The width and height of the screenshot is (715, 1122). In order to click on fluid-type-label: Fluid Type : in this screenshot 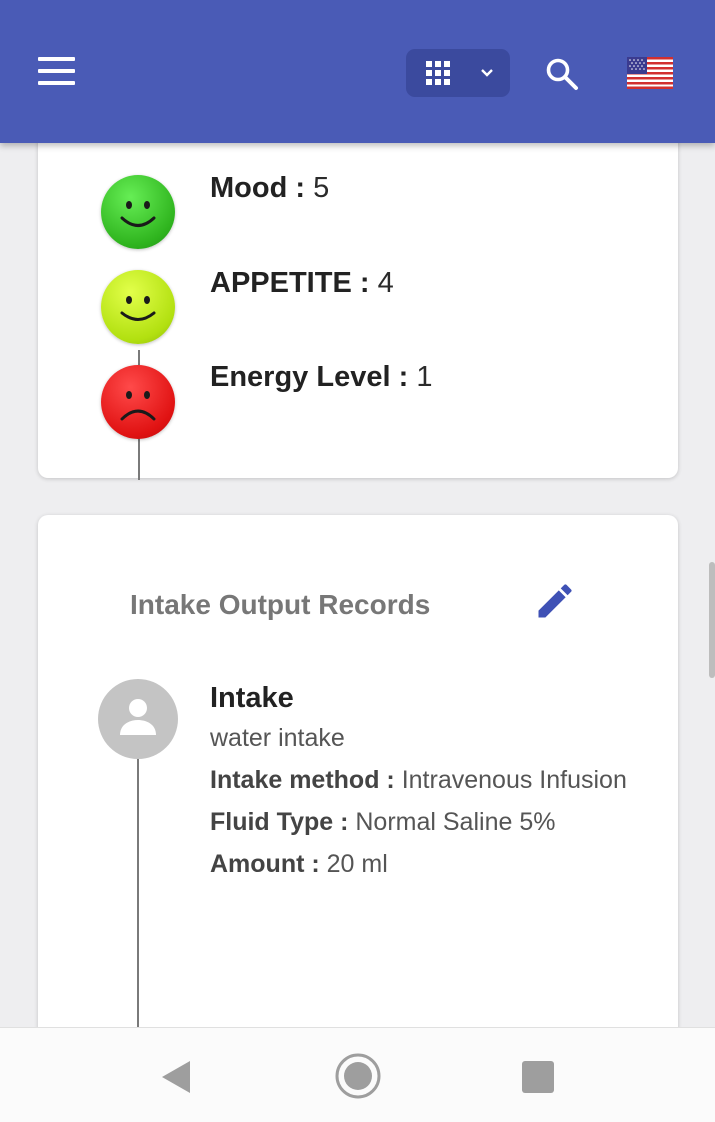, I will do `click(279, 822)`.